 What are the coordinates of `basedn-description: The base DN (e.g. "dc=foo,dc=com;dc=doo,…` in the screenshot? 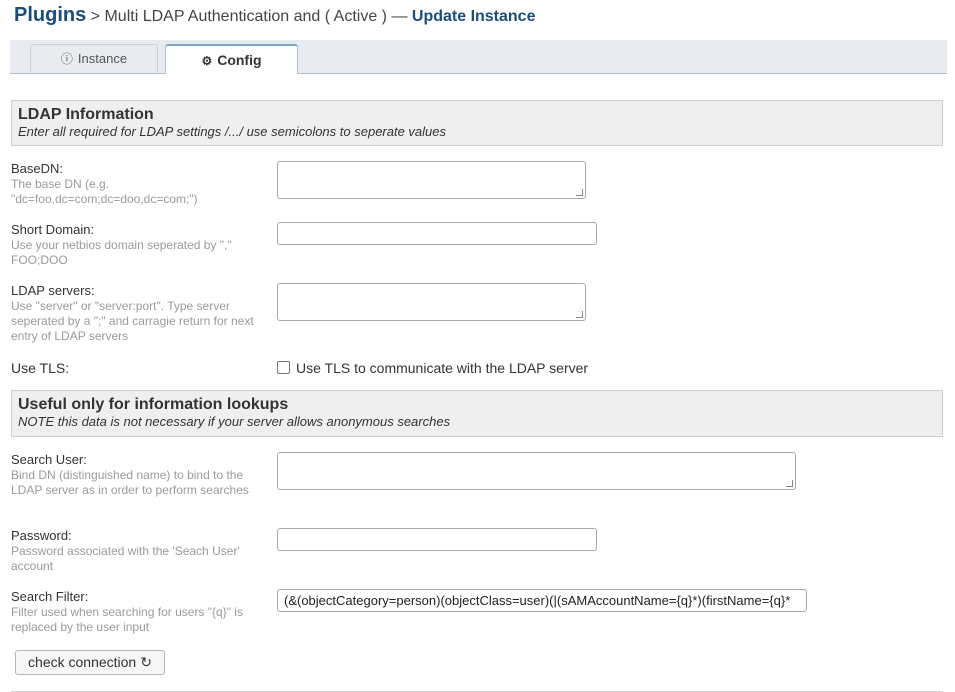 It's located at (104, 191).